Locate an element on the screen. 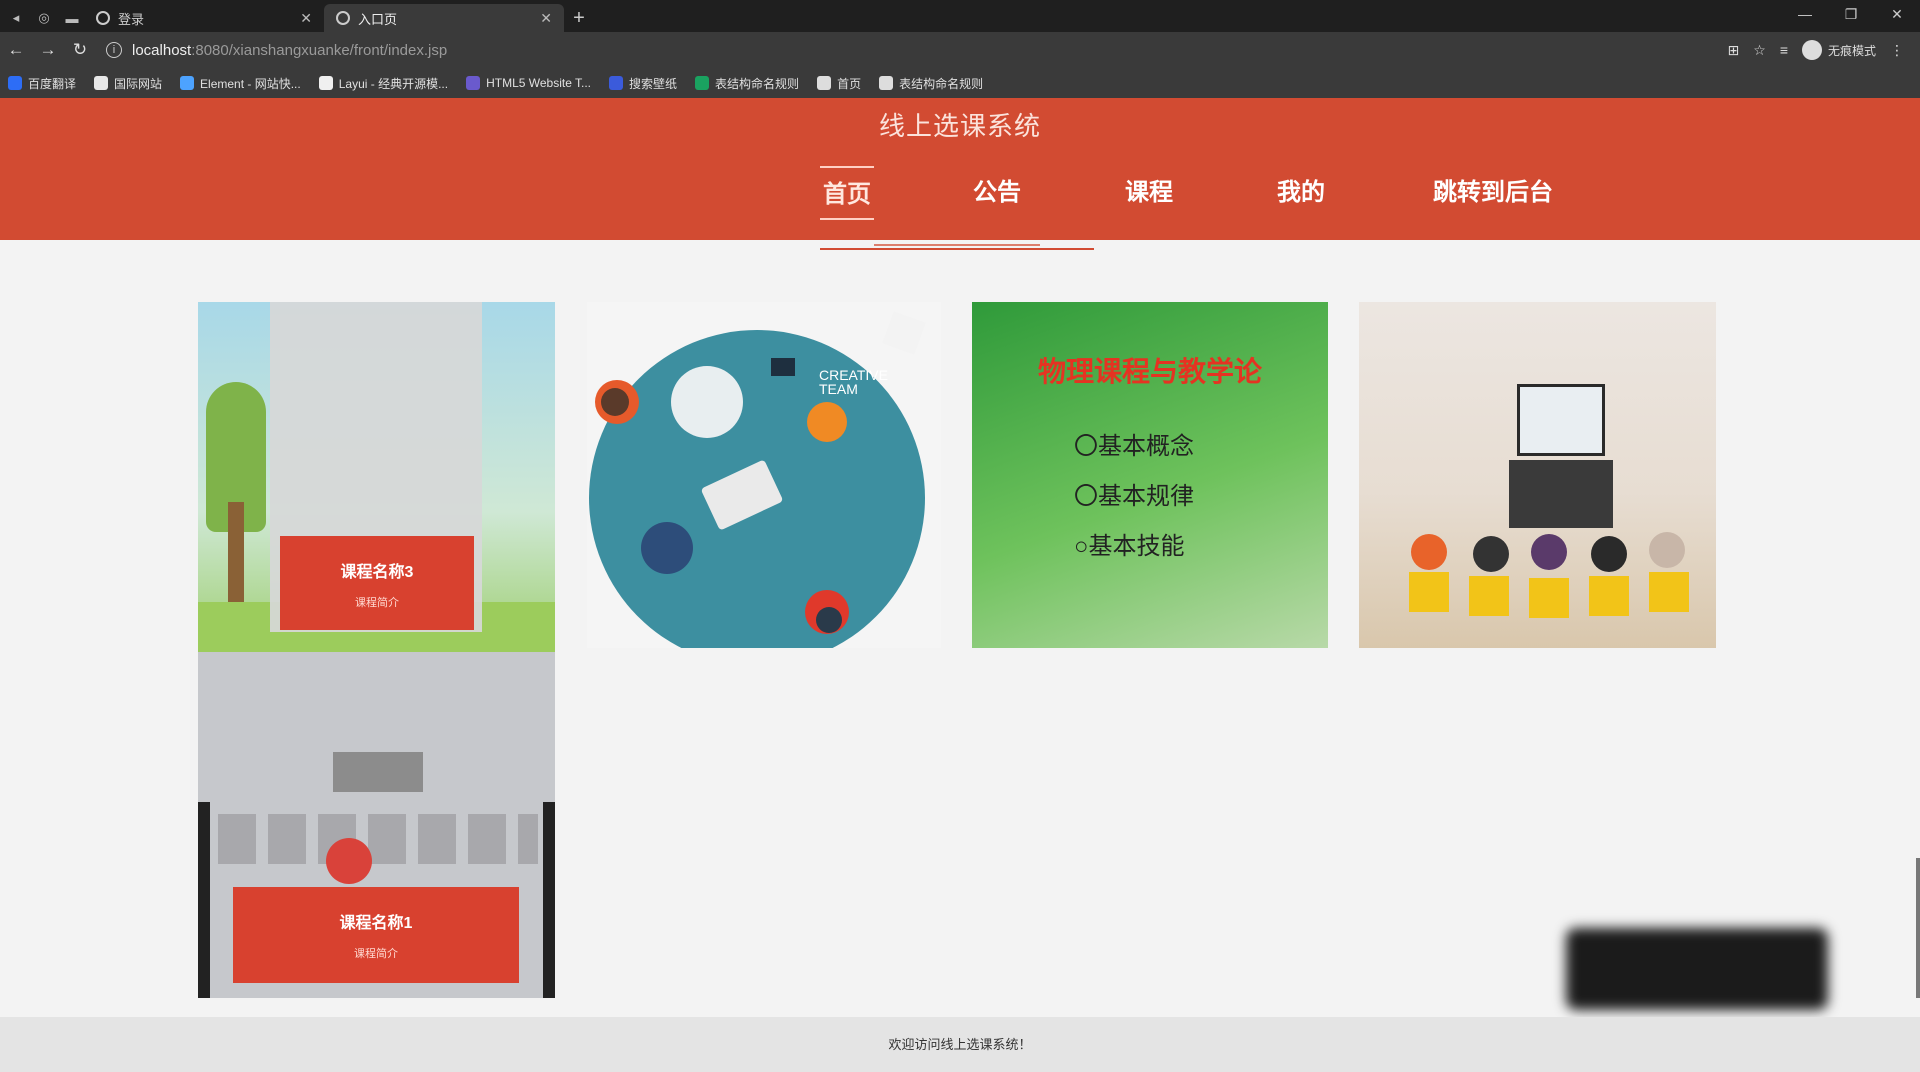 This screenshot has width=1920, height=1072. menu-admin: 跳转到后台 is located at coordinates (1493, 193).